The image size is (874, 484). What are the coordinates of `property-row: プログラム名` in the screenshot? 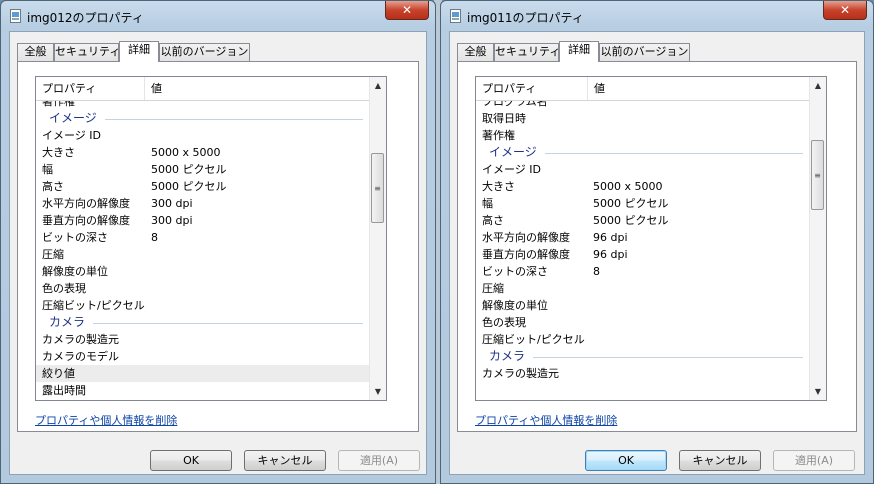 It's located at (642, 105).